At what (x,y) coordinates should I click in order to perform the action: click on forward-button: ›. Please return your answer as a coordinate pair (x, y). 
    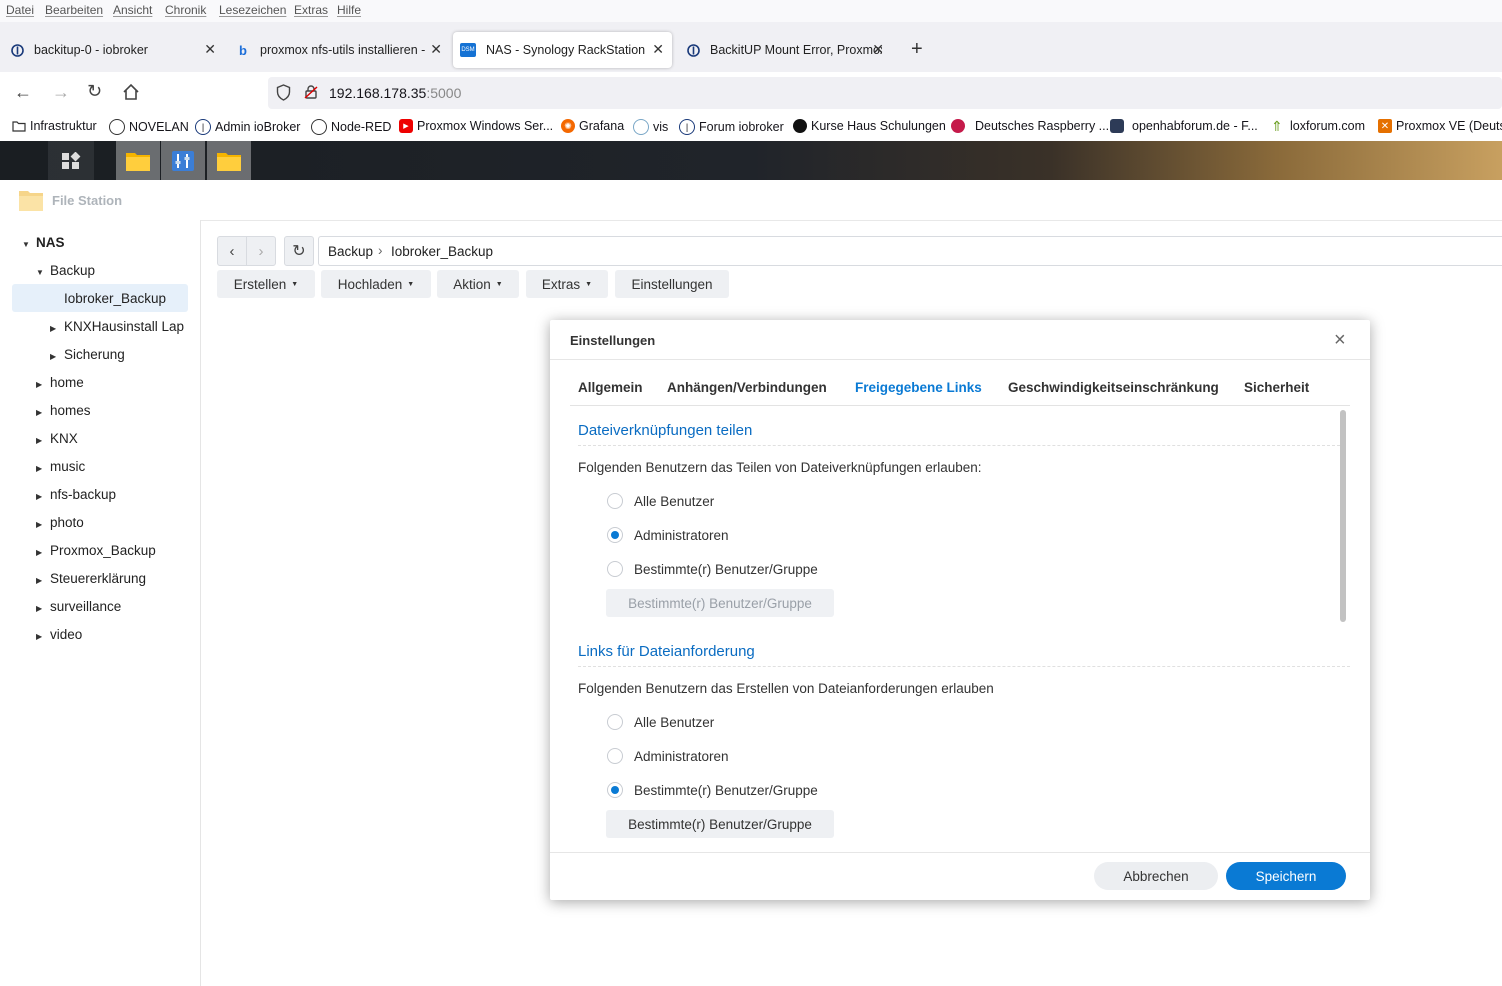
    Looking at the image, I should click on (261, 251).